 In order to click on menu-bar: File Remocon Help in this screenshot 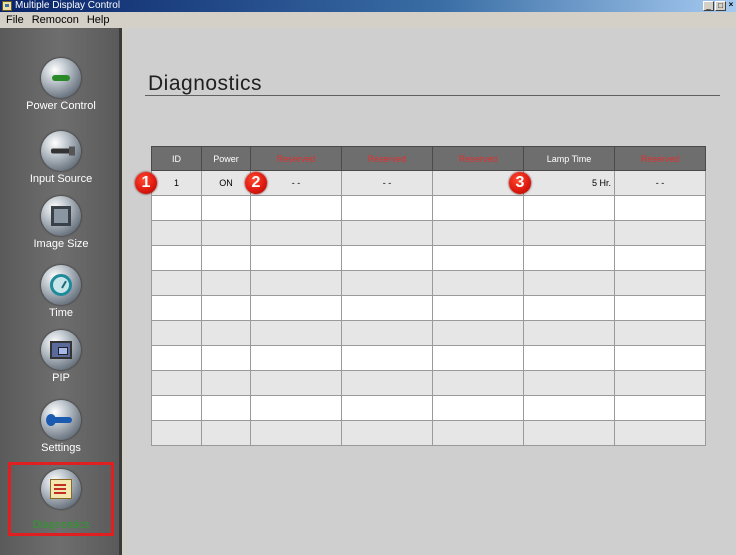, I will do `click(368, 20)`.